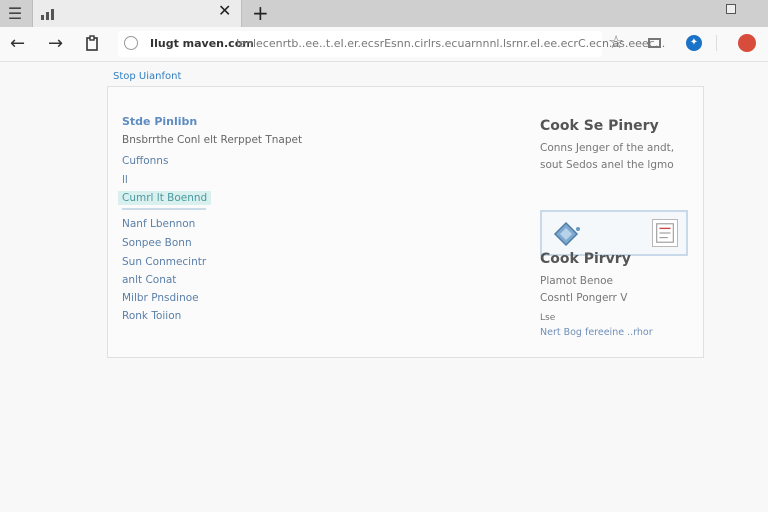 This screenshot has width=768, height=512. What do you see at coordinates (599, 126) in the screenshot?
I see `aside-heading: Cook Se Pinery` at bounding box center [599, 126].